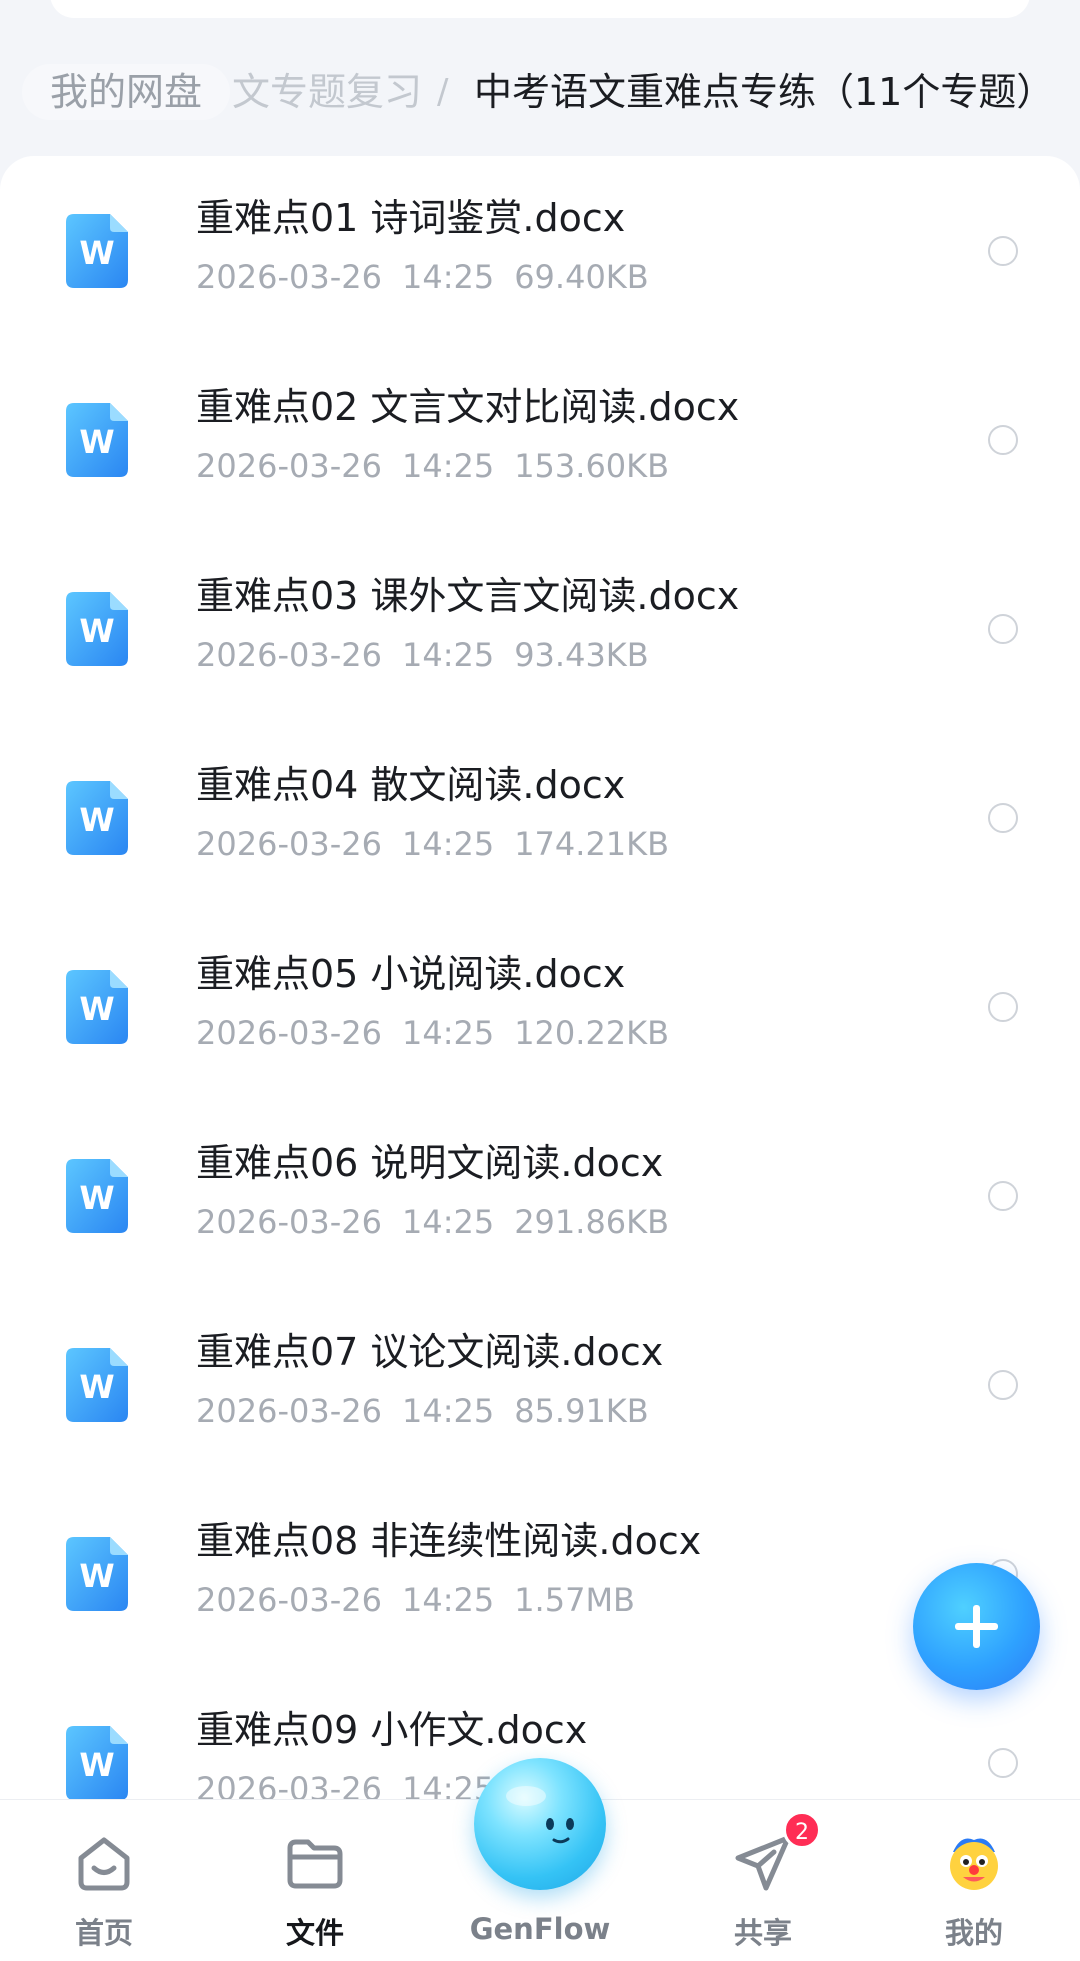  I want to click on file-size: 153.60KB, so click(592, 466).